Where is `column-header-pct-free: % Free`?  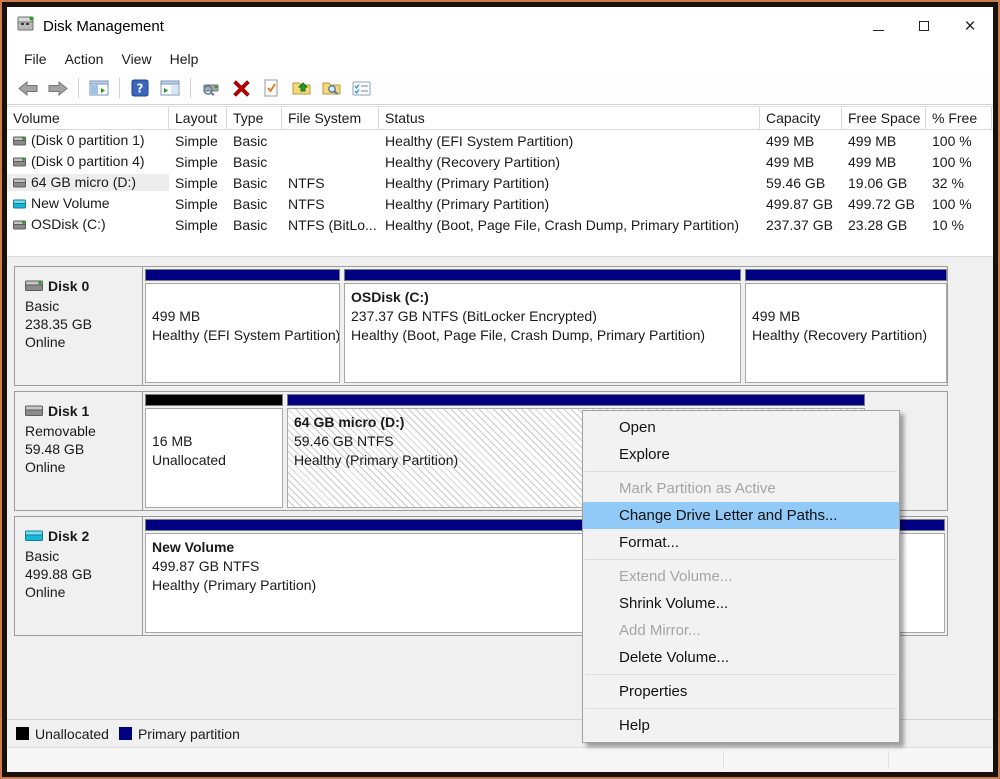
column-header-pct-free: % Free is located at coordinates (959, 118).